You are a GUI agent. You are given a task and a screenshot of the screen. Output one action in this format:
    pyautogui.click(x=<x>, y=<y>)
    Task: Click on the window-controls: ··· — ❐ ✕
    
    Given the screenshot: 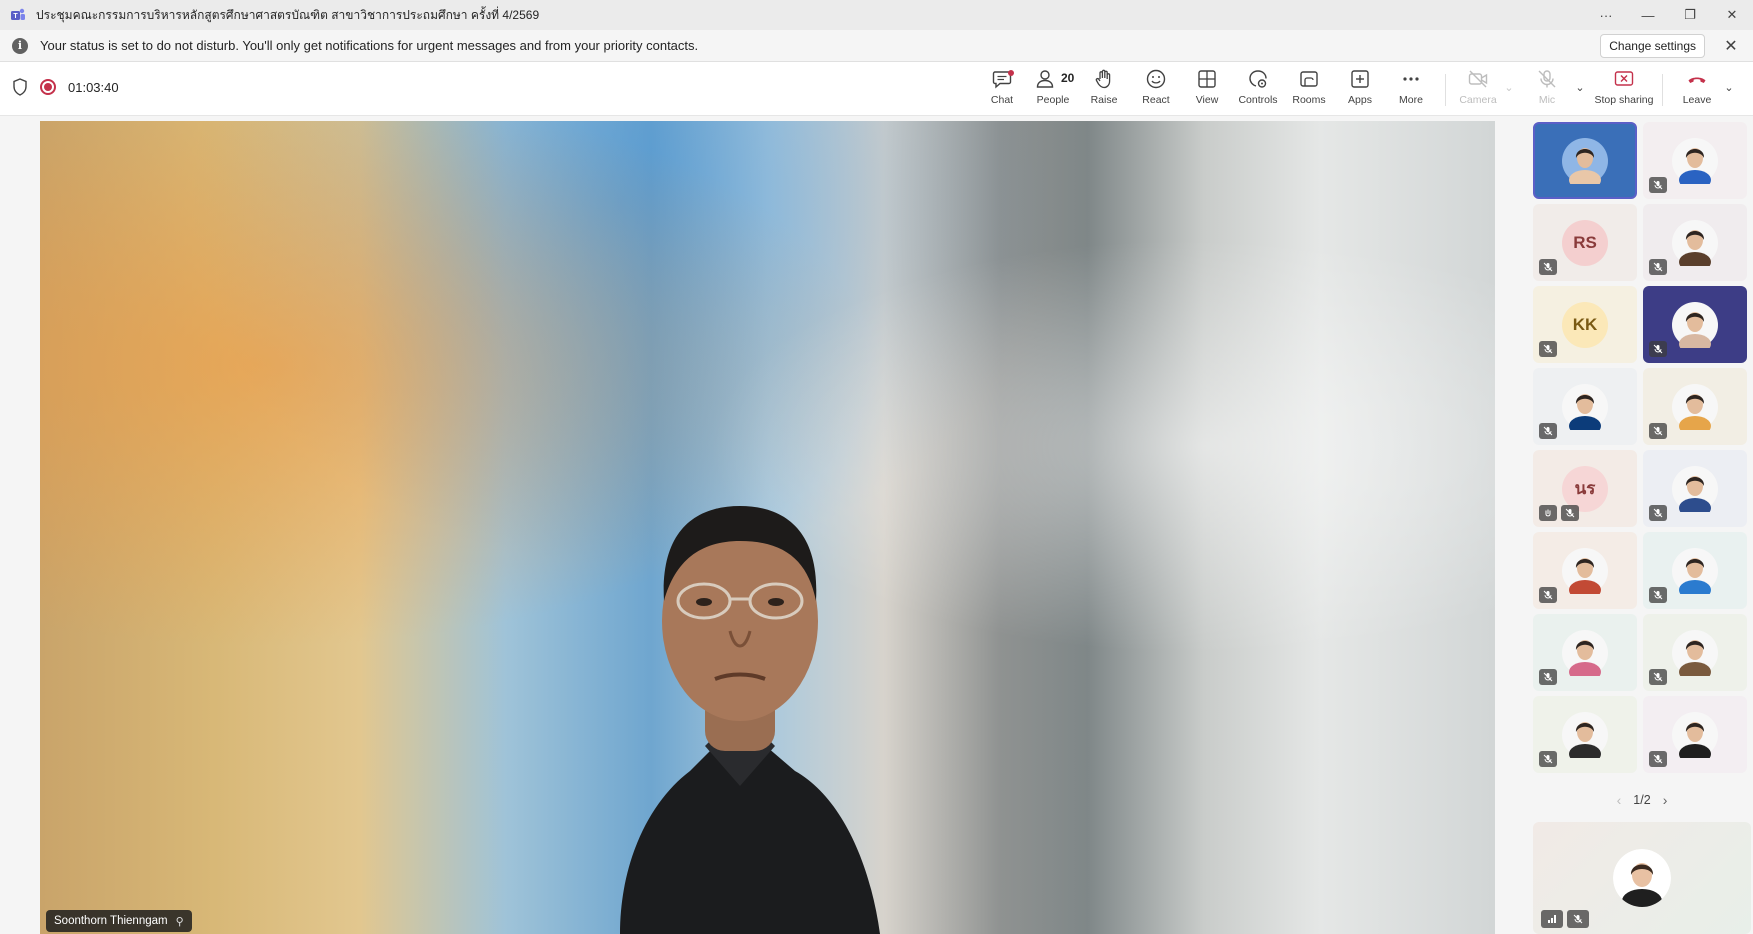 What is the action you would take?
    pyautogui.click(x=1669, y=15)
    